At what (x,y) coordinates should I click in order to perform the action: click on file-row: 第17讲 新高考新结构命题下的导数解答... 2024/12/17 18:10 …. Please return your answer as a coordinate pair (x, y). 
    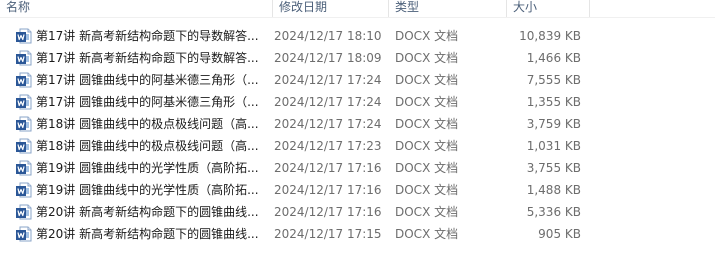
    Looking at the image, I should click on (295, 36).